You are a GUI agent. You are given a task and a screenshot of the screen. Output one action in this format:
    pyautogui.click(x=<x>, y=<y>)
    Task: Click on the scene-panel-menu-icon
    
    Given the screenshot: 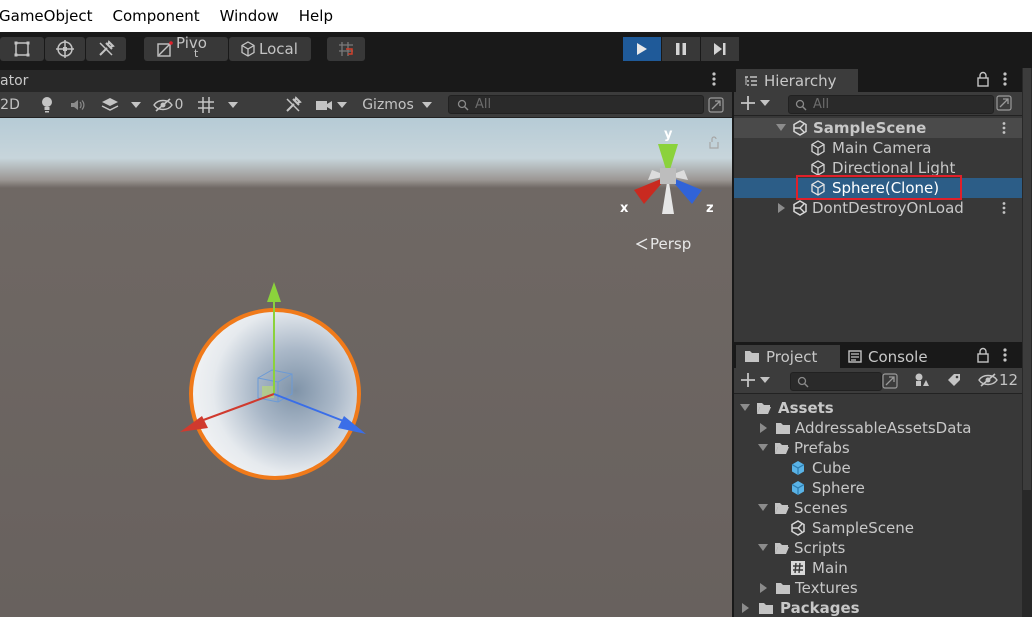 What is the action you would take?
    pyautogui.click(x=714, y=79)
    